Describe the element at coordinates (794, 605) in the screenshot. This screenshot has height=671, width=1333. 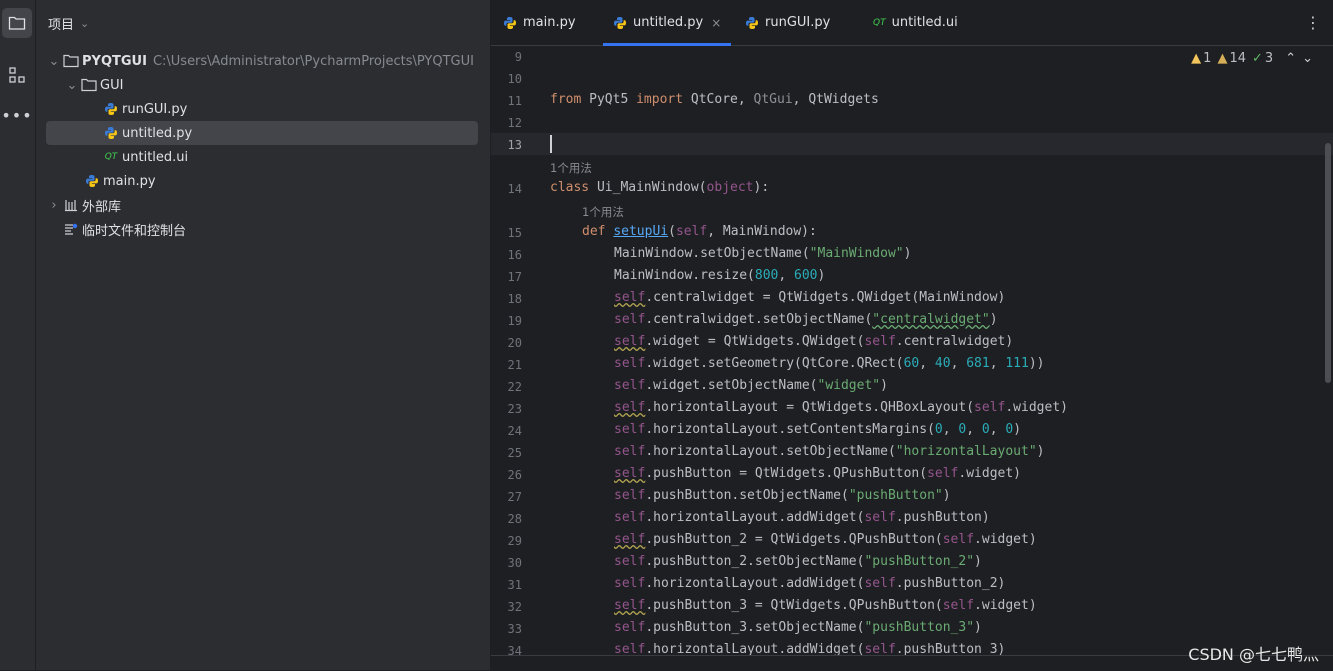
I see `code-token: .pushButton_3 = QtWidgets.QPushButton(` at that location.